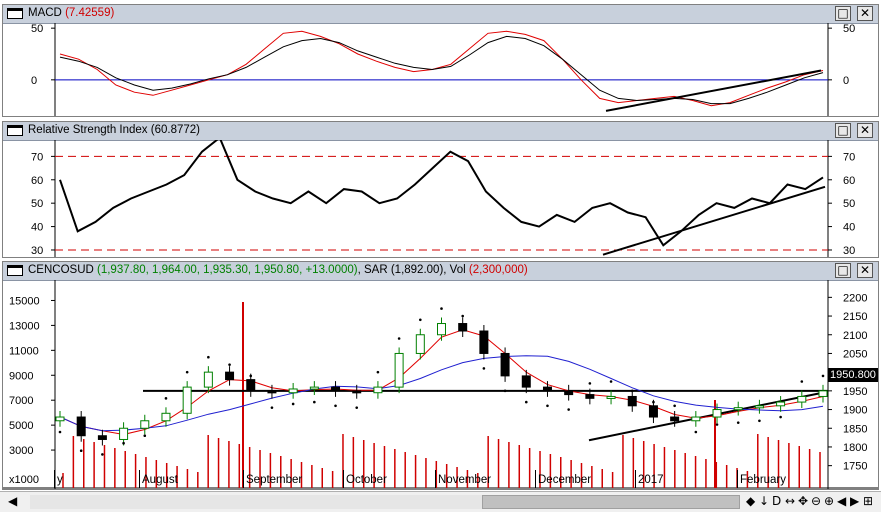 The image size is (881, 512). I want to click on move-icon: ✥, so click(803, 501).